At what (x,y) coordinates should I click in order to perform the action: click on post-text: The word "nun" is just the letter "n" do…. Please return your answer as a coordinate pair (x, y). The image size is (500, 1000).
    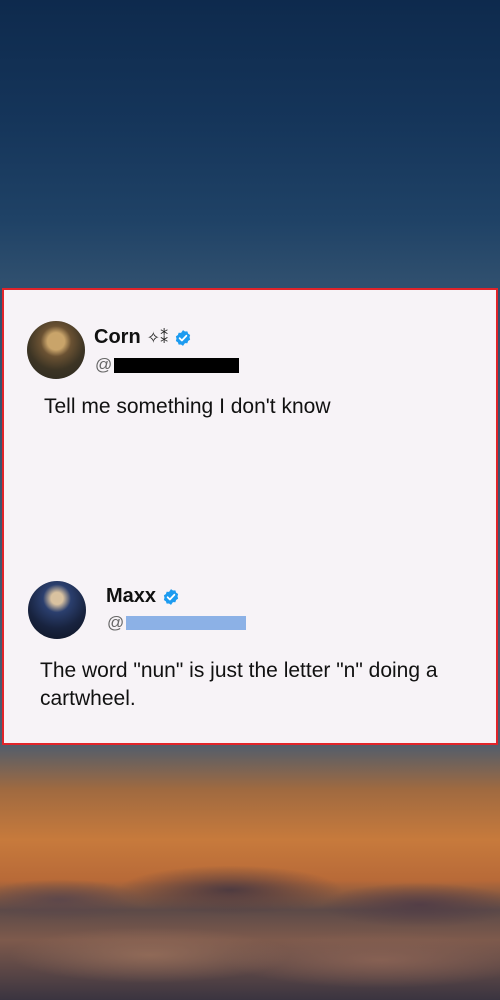
    Looking at the image, I should click on (239, 684).